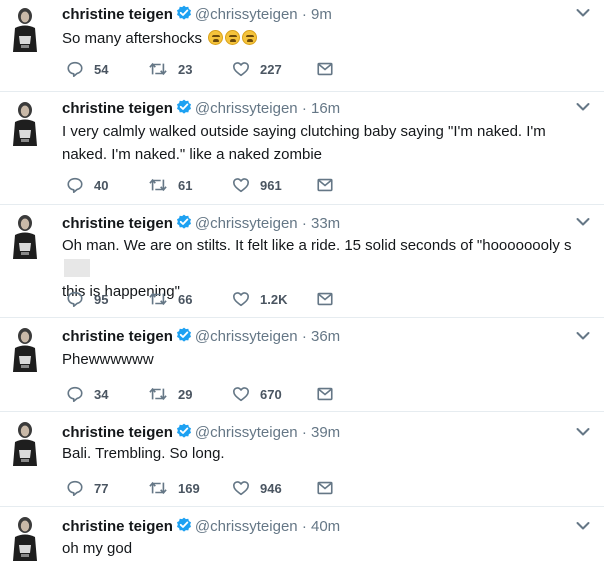 Image resolution: width=604 pixels, height=572 pixels. Describe the element at coordinates (108, 359) in the screenshot. I see `tweet-text: Phewwwwww` at that location.